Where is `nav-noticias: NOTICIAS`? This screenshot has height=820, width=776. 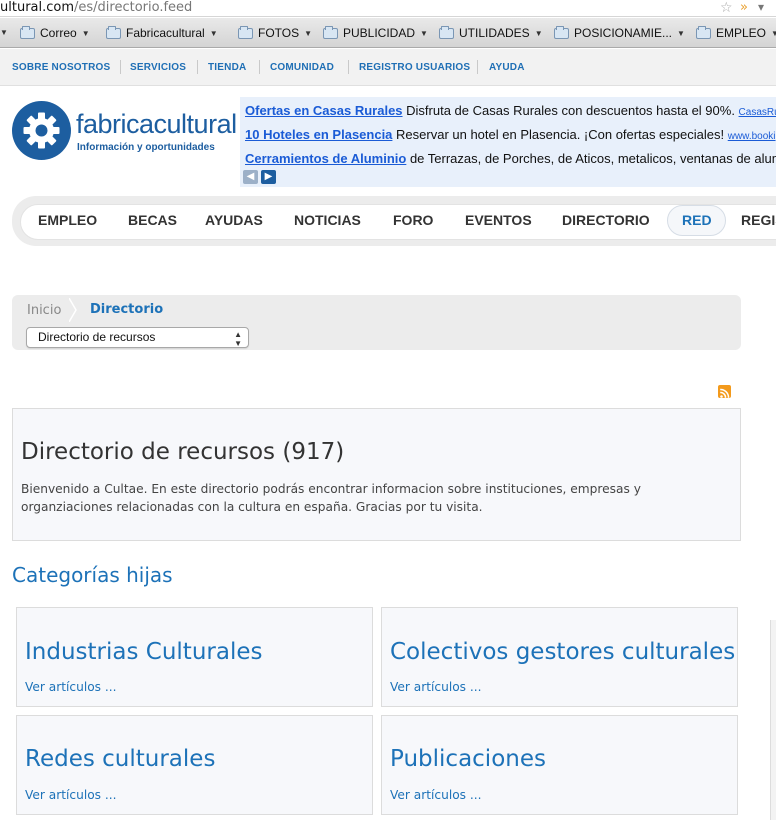 nav-noticias: NOTICIAS is located at coordinates (327, 220).